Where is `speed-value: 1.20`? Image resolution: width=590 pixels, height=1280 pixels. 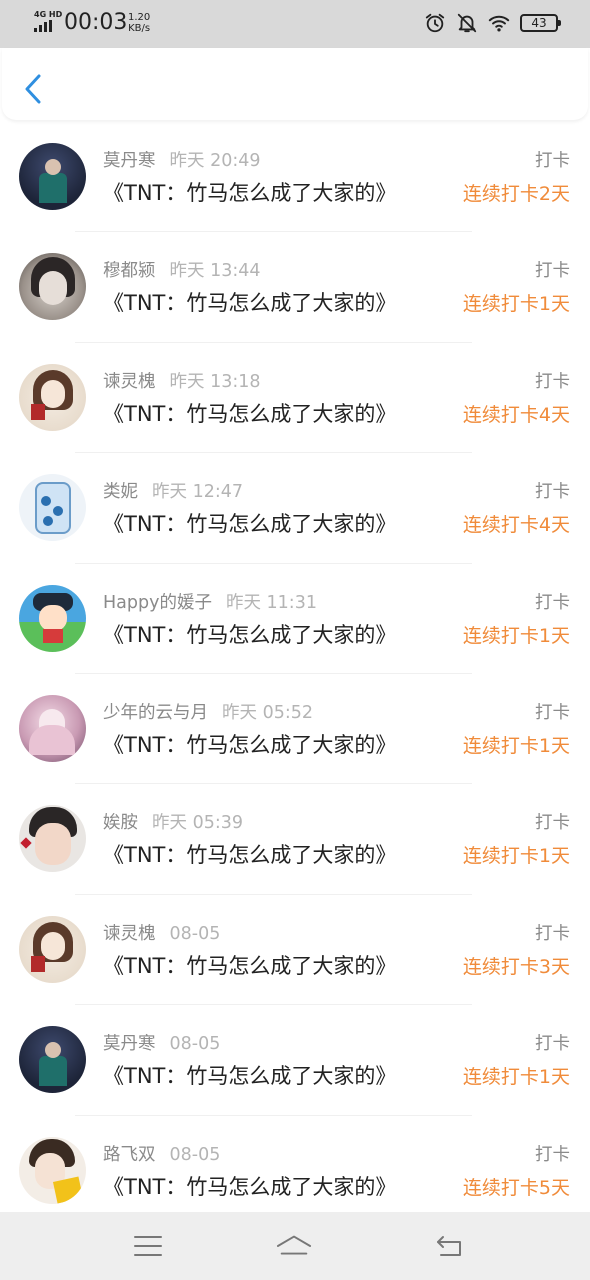 speed-value: 1.20 is located at coordinates (139, 17).